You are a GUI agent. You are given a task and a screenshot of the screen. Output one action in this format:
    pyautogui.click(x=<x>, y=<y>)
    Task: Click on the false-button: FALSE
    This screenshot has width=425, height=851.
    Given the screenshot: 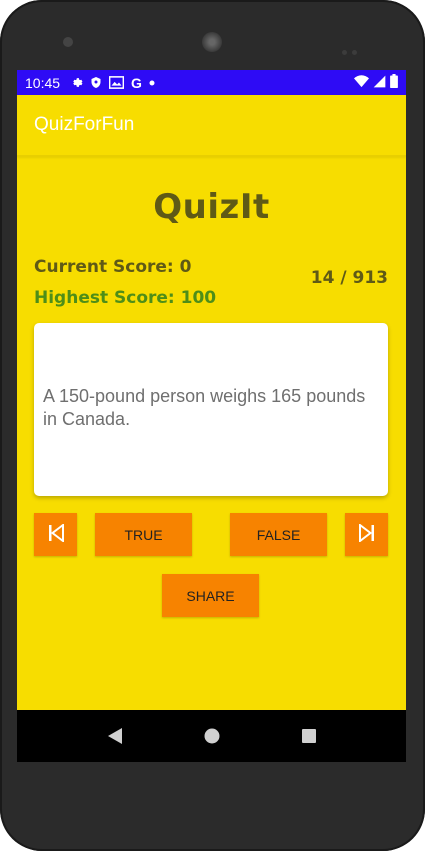 What is the action you would take?
    pyautogui.click(x=278, y=534)
    